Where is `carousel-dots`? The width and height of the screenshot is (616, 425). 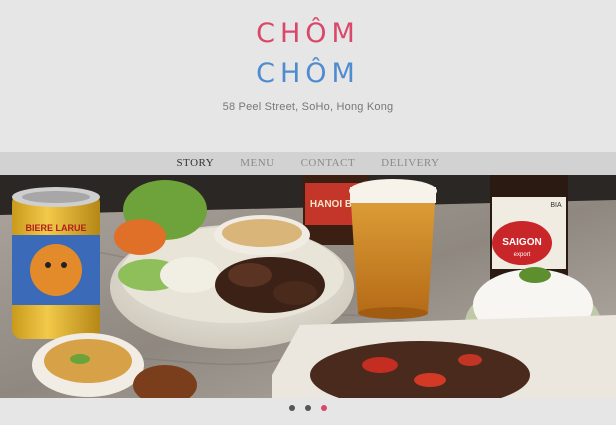 carousel-dots is located at coordinates (308, 408).